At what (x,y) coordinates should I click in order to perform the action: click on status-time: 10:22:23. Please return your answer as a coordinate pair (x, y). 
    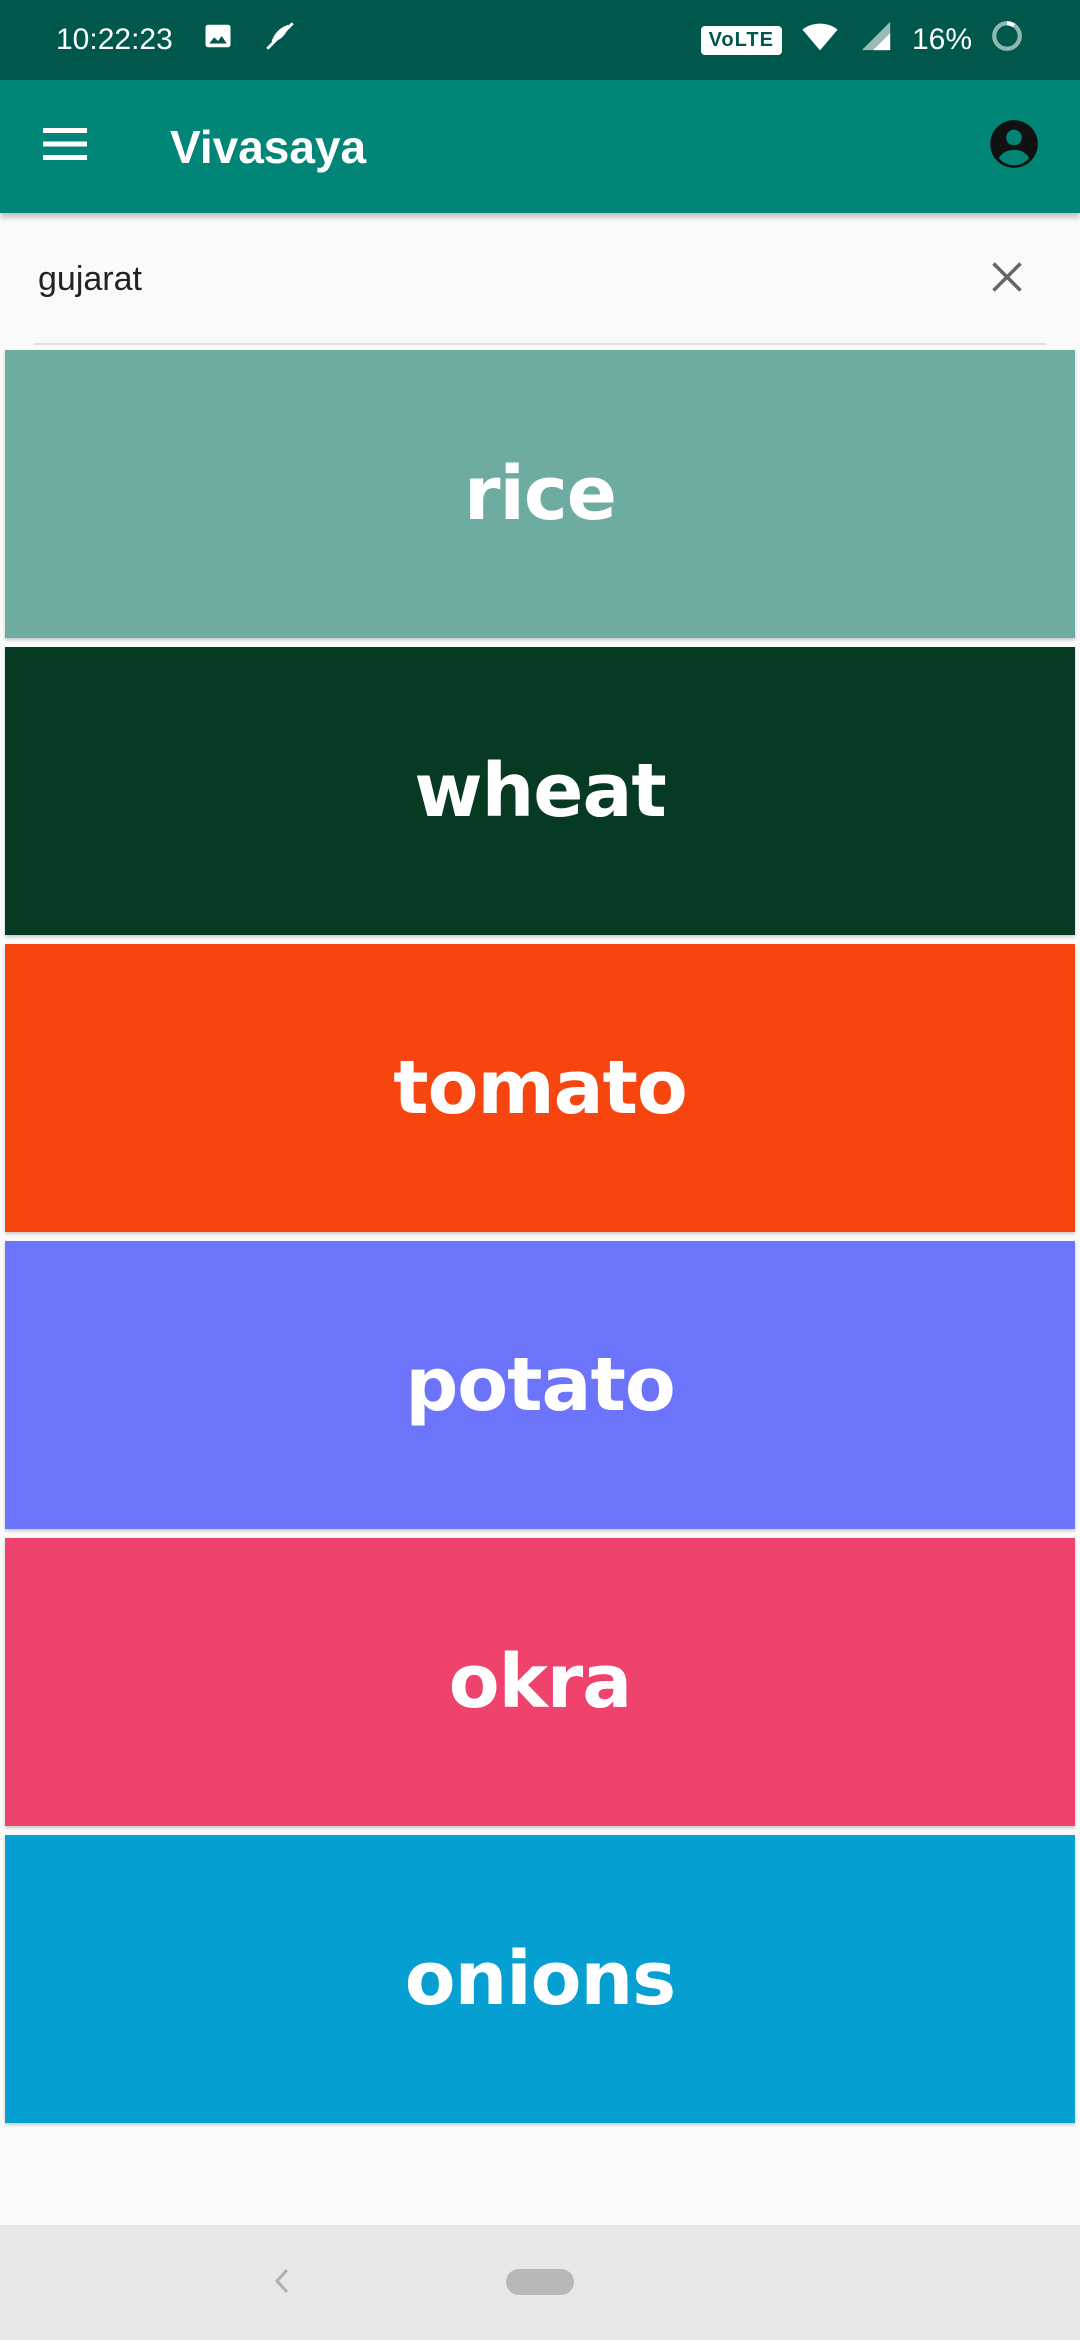
    Looking at the image, I should click on (114, 39).